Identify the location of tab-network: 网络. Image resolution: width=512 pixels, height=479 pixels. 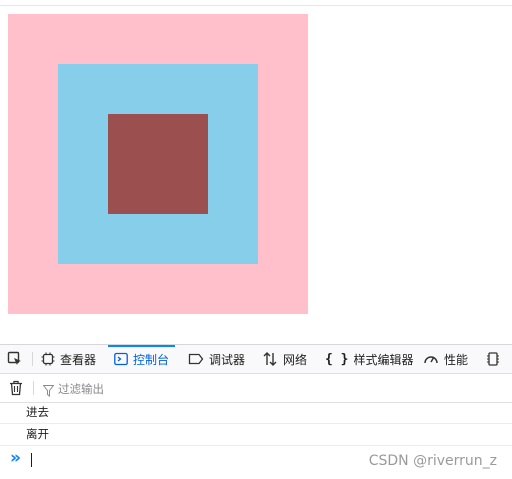
(284, 359).